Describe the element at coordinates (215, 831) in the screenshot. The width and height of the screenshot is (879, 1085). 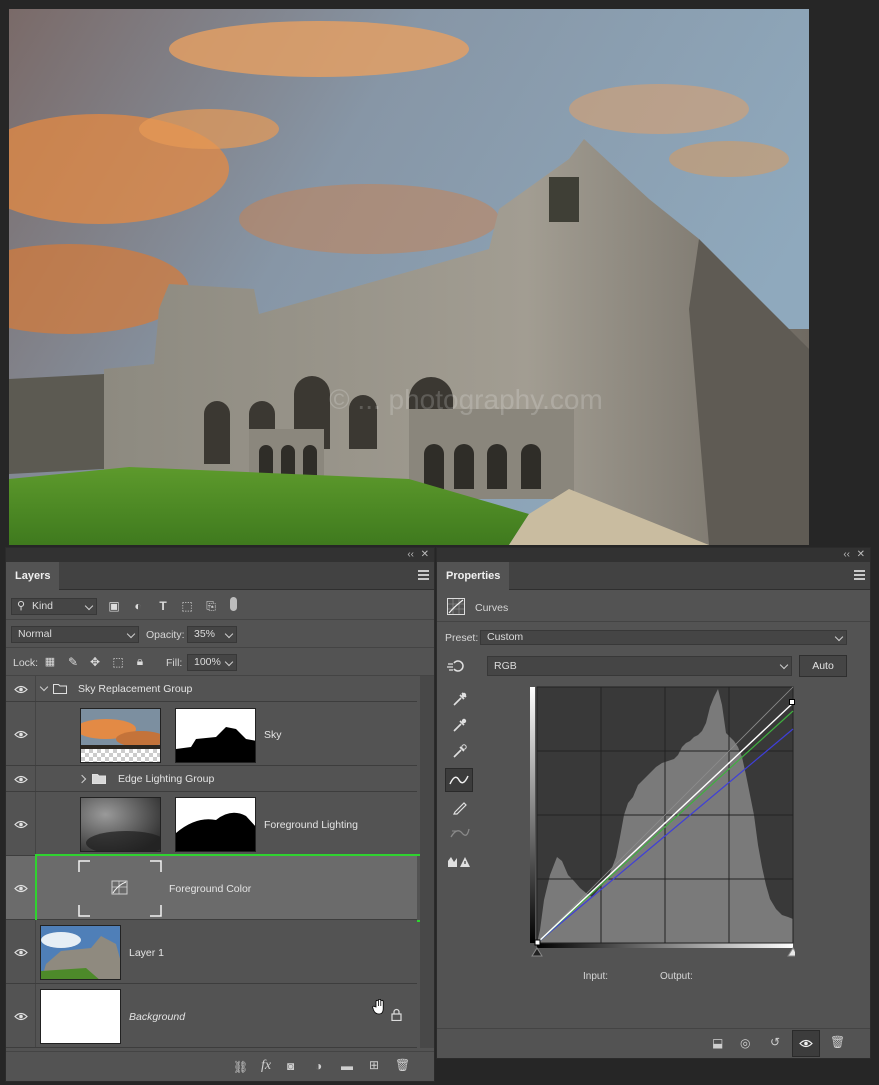
I see `foreground-lighting-mask-image` at that location.